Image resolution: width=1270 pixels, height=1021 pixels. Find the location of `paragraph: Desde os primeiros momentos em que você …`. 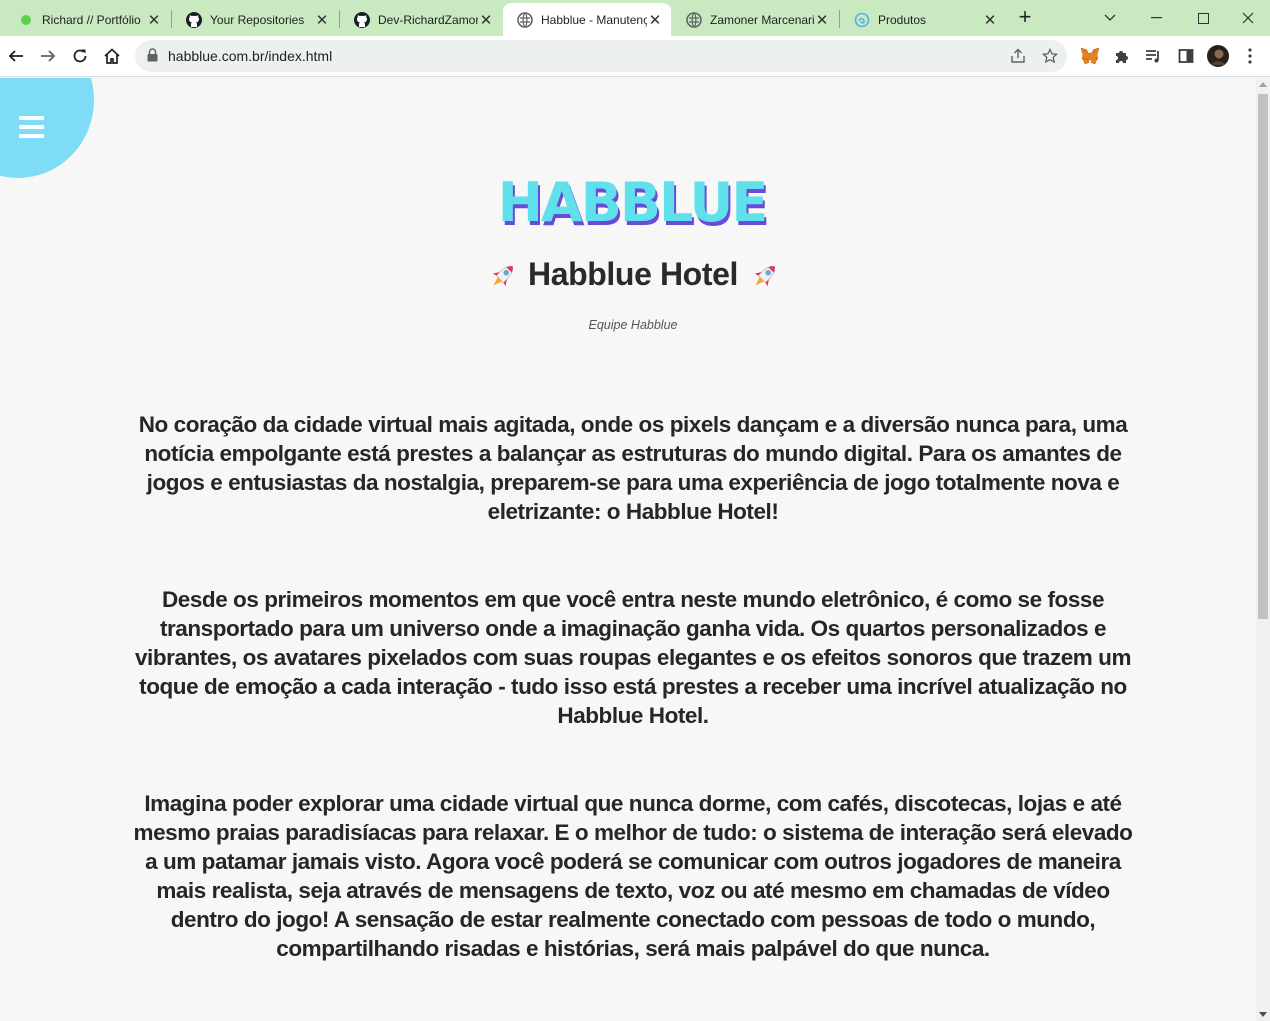

paragraph: Desde os primeiros momentos em que você … is located at coordinates (633, 657).